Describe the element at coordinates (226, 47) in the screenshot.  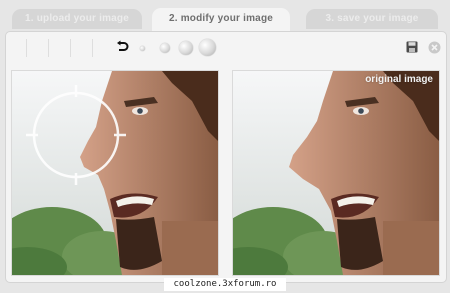
I see `toolbar` at that location.